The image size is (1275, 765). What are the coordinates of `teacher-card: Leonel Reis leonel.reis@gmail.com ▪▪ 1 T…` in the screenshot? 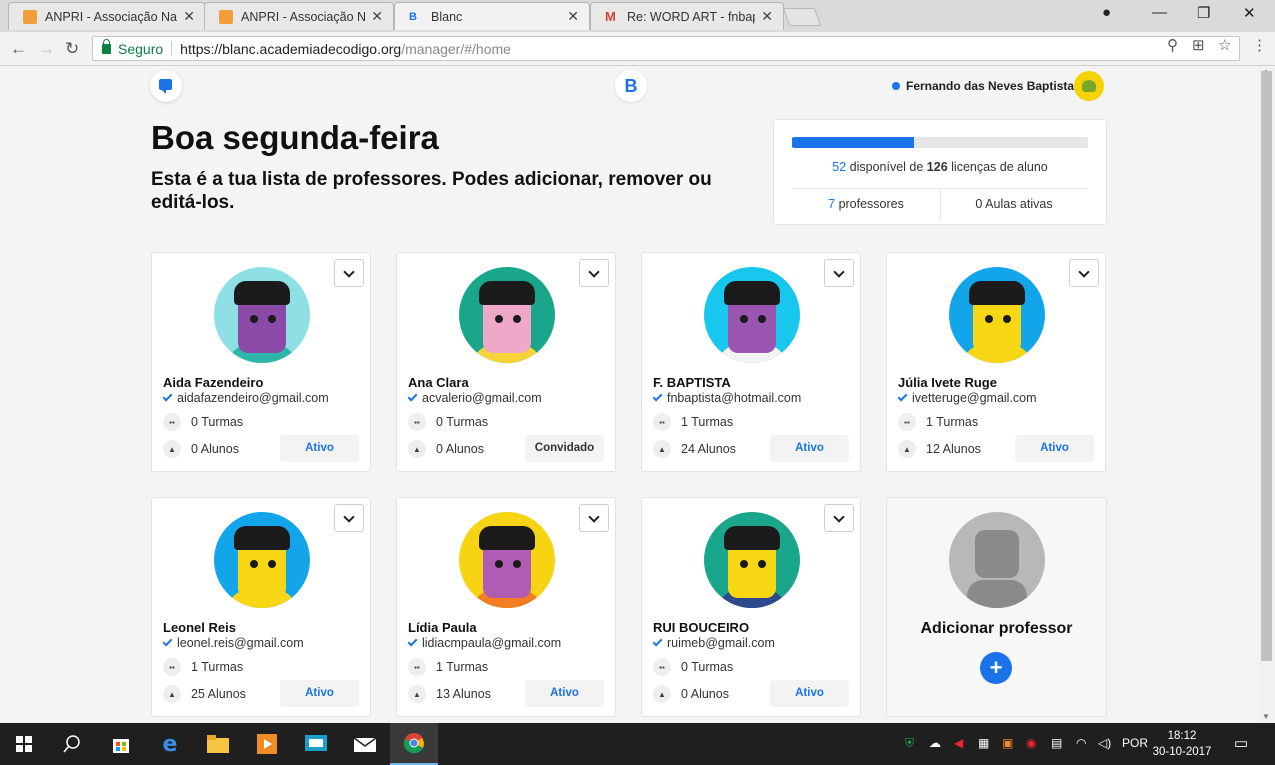 It's located at (261, 607).